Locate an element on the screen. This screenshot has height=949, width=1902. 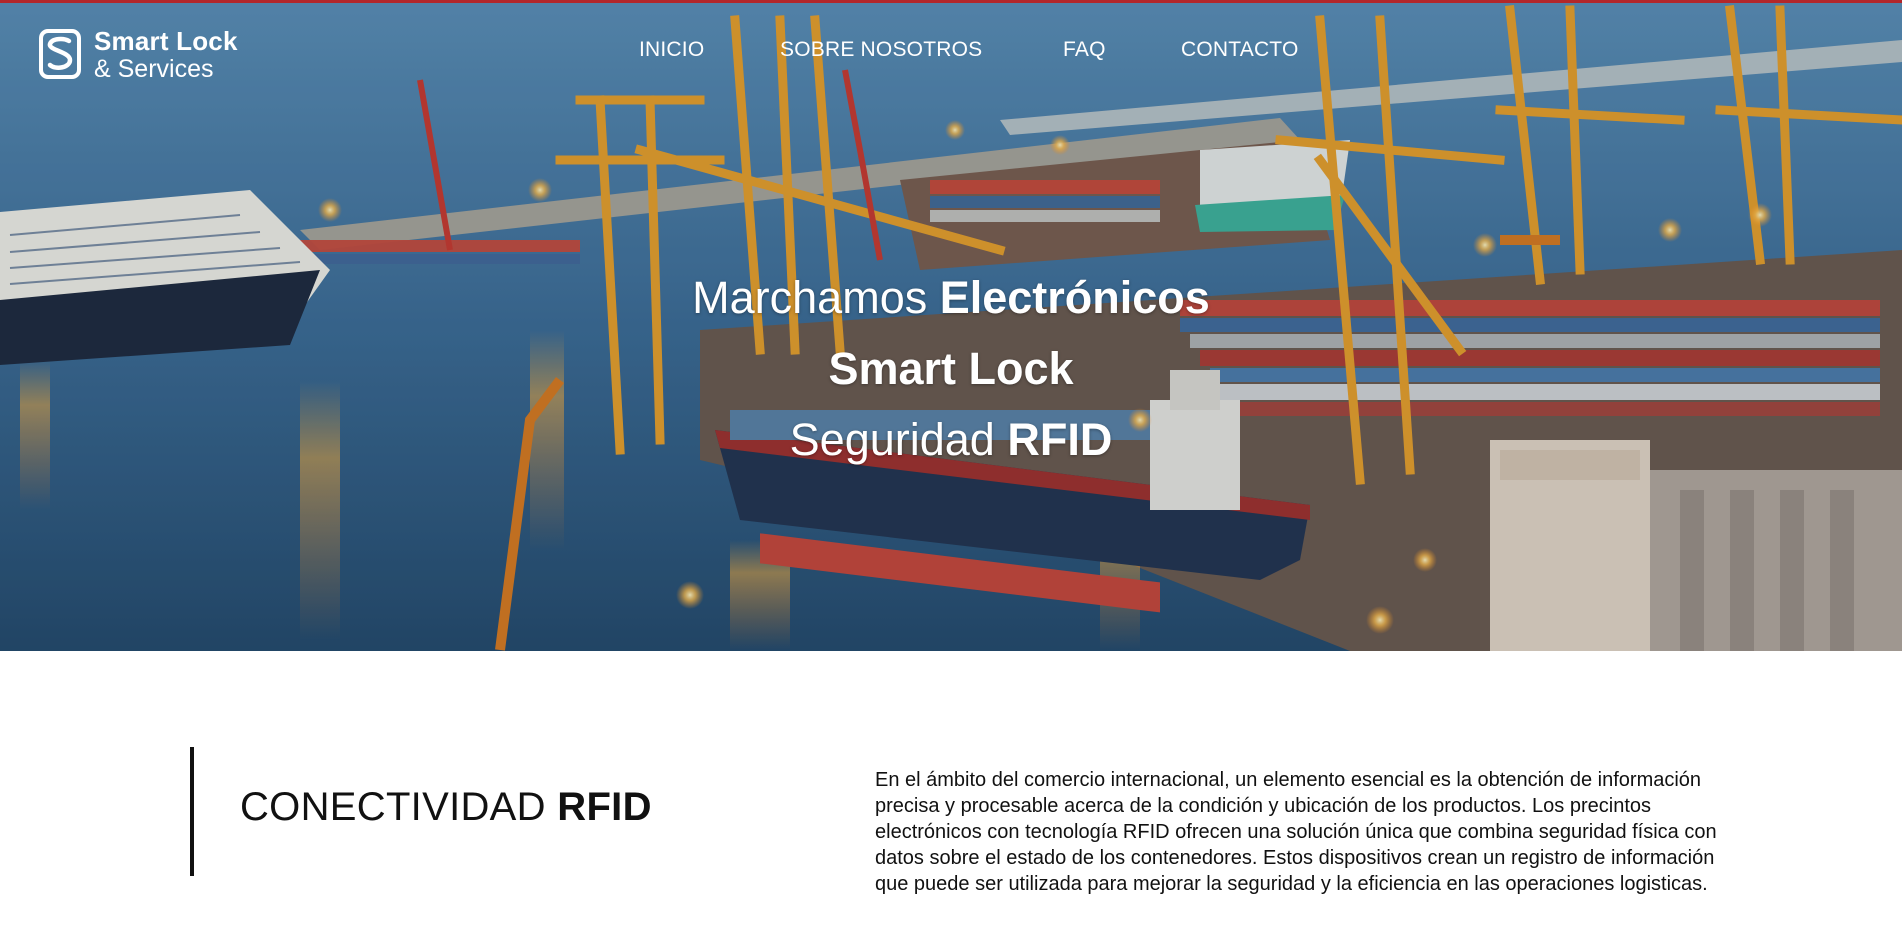
brand-name-line2: & Services is located at coordinates (154, 69).